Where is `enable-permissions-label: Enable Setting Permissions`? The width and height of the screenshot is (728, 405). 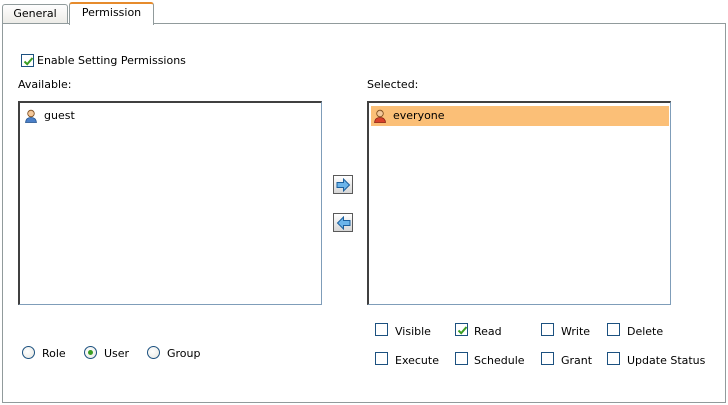
enable-permissions-label: Enable Setting Permissions is located at coordinates (111, 60).